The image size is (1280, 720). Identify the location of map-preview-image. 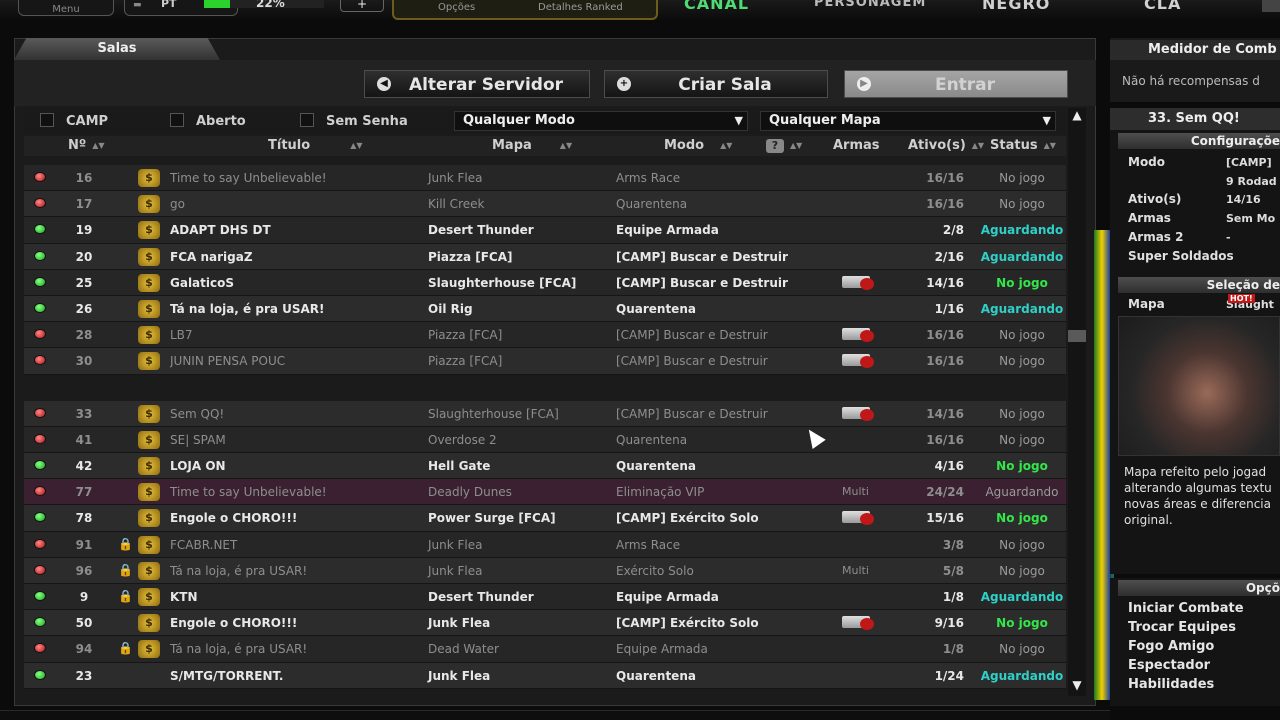
(1199, 386).